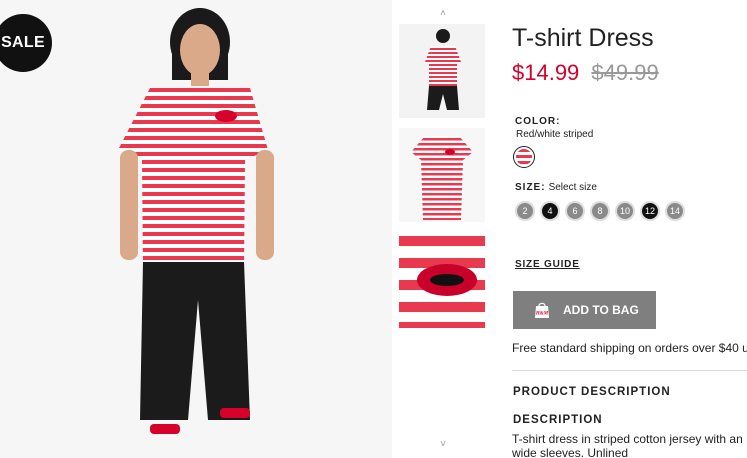  Describe the element at coordinates (555, 134) in the screenshot. I see `color-value: Red/white striped` at that location.